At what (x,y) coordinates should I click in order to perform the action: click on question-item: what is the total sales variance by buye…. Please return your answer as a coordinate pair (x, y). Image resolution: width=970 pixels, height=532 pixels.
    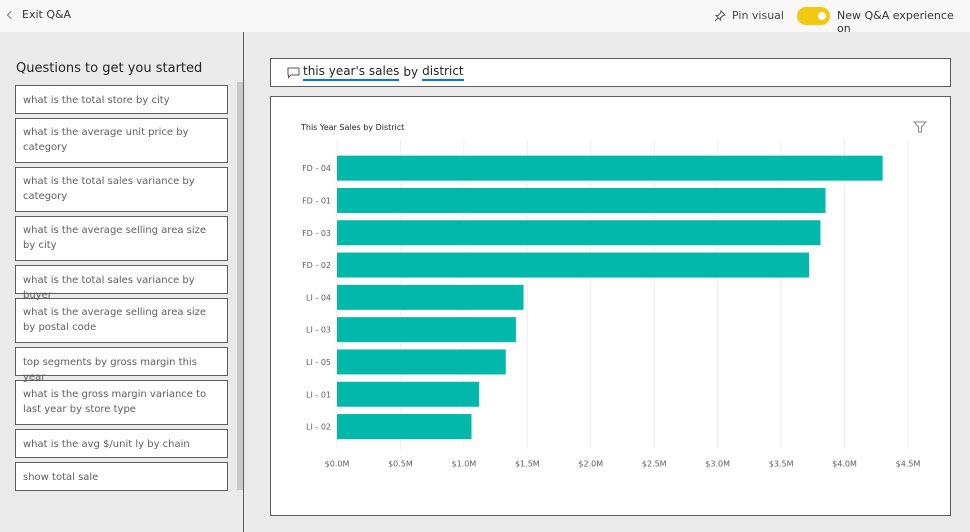
    Looking at the image, I should click on (121, 283).